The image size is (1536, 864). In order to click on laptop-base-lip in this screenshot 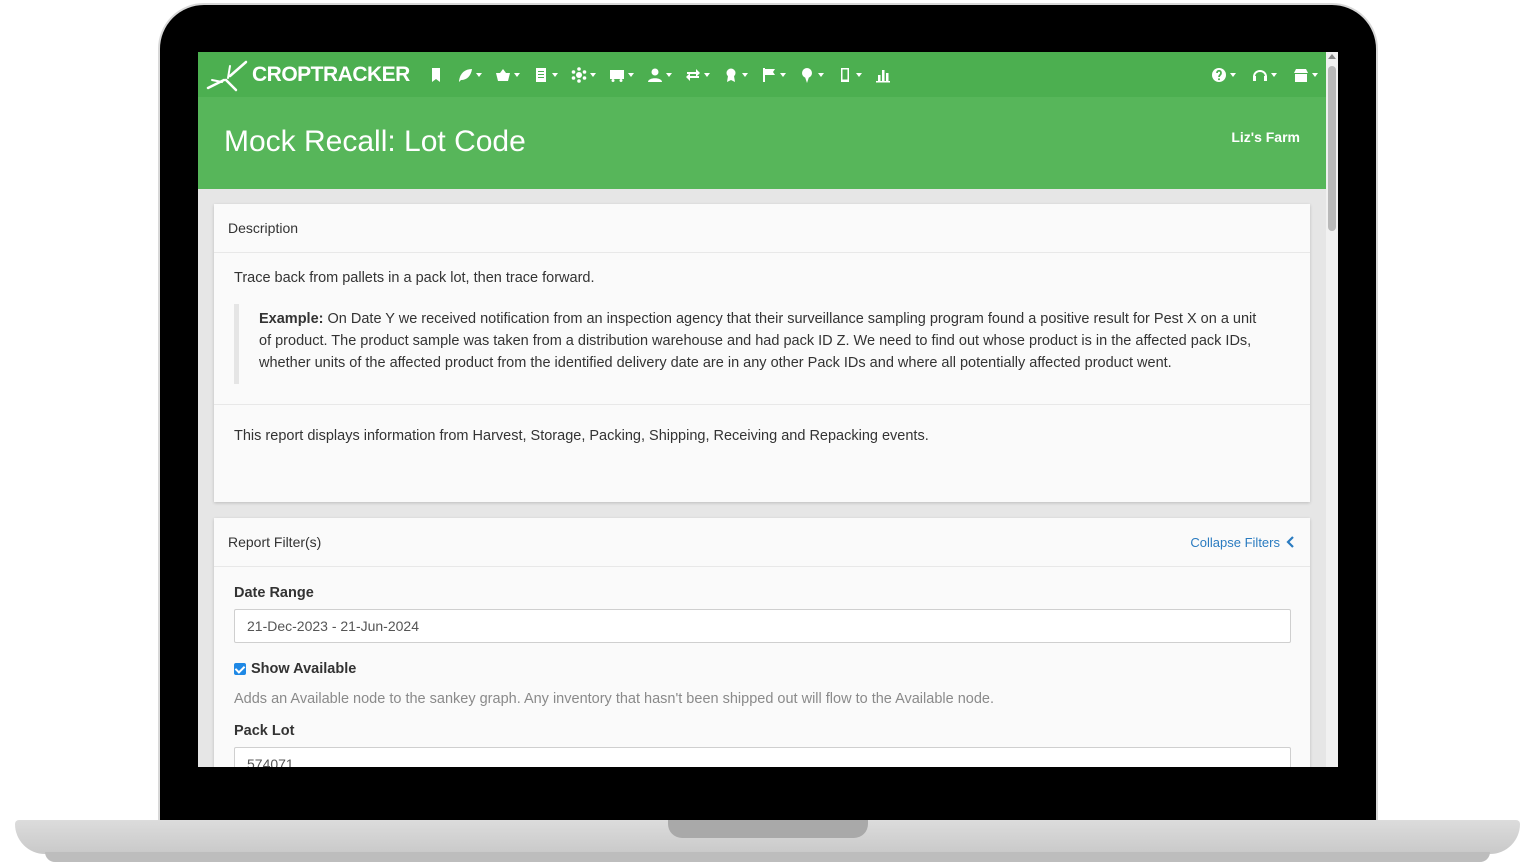, I will do `click(767, 857)`.